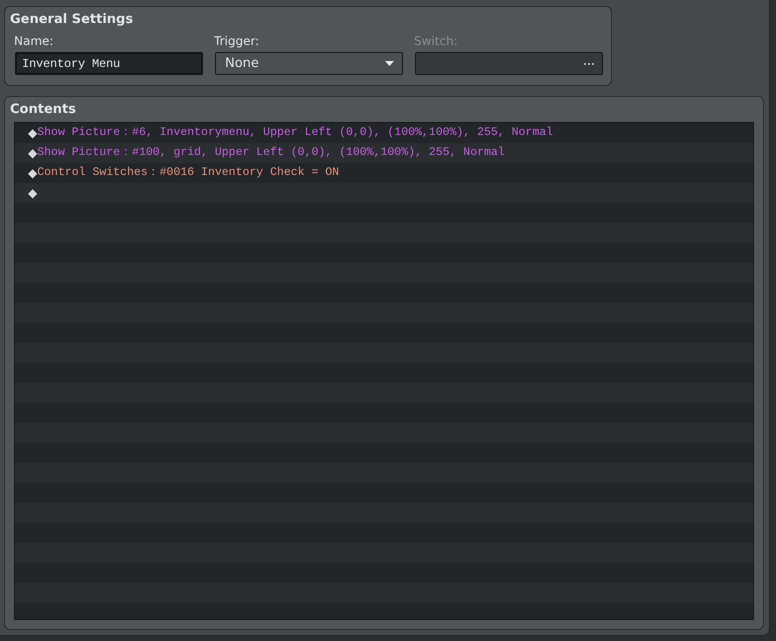 This screenshot has height=641, width=776. Describe the element at coordinates (509, 63) in the screenshot. I see `switch-picker` at that location.